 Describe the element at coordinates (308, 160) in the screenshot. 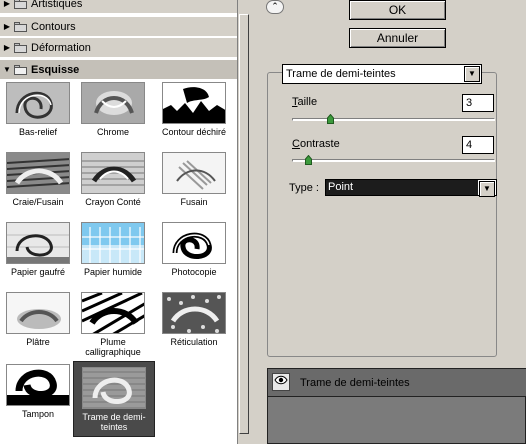

I see `contrast-slider-thumb` at that location.